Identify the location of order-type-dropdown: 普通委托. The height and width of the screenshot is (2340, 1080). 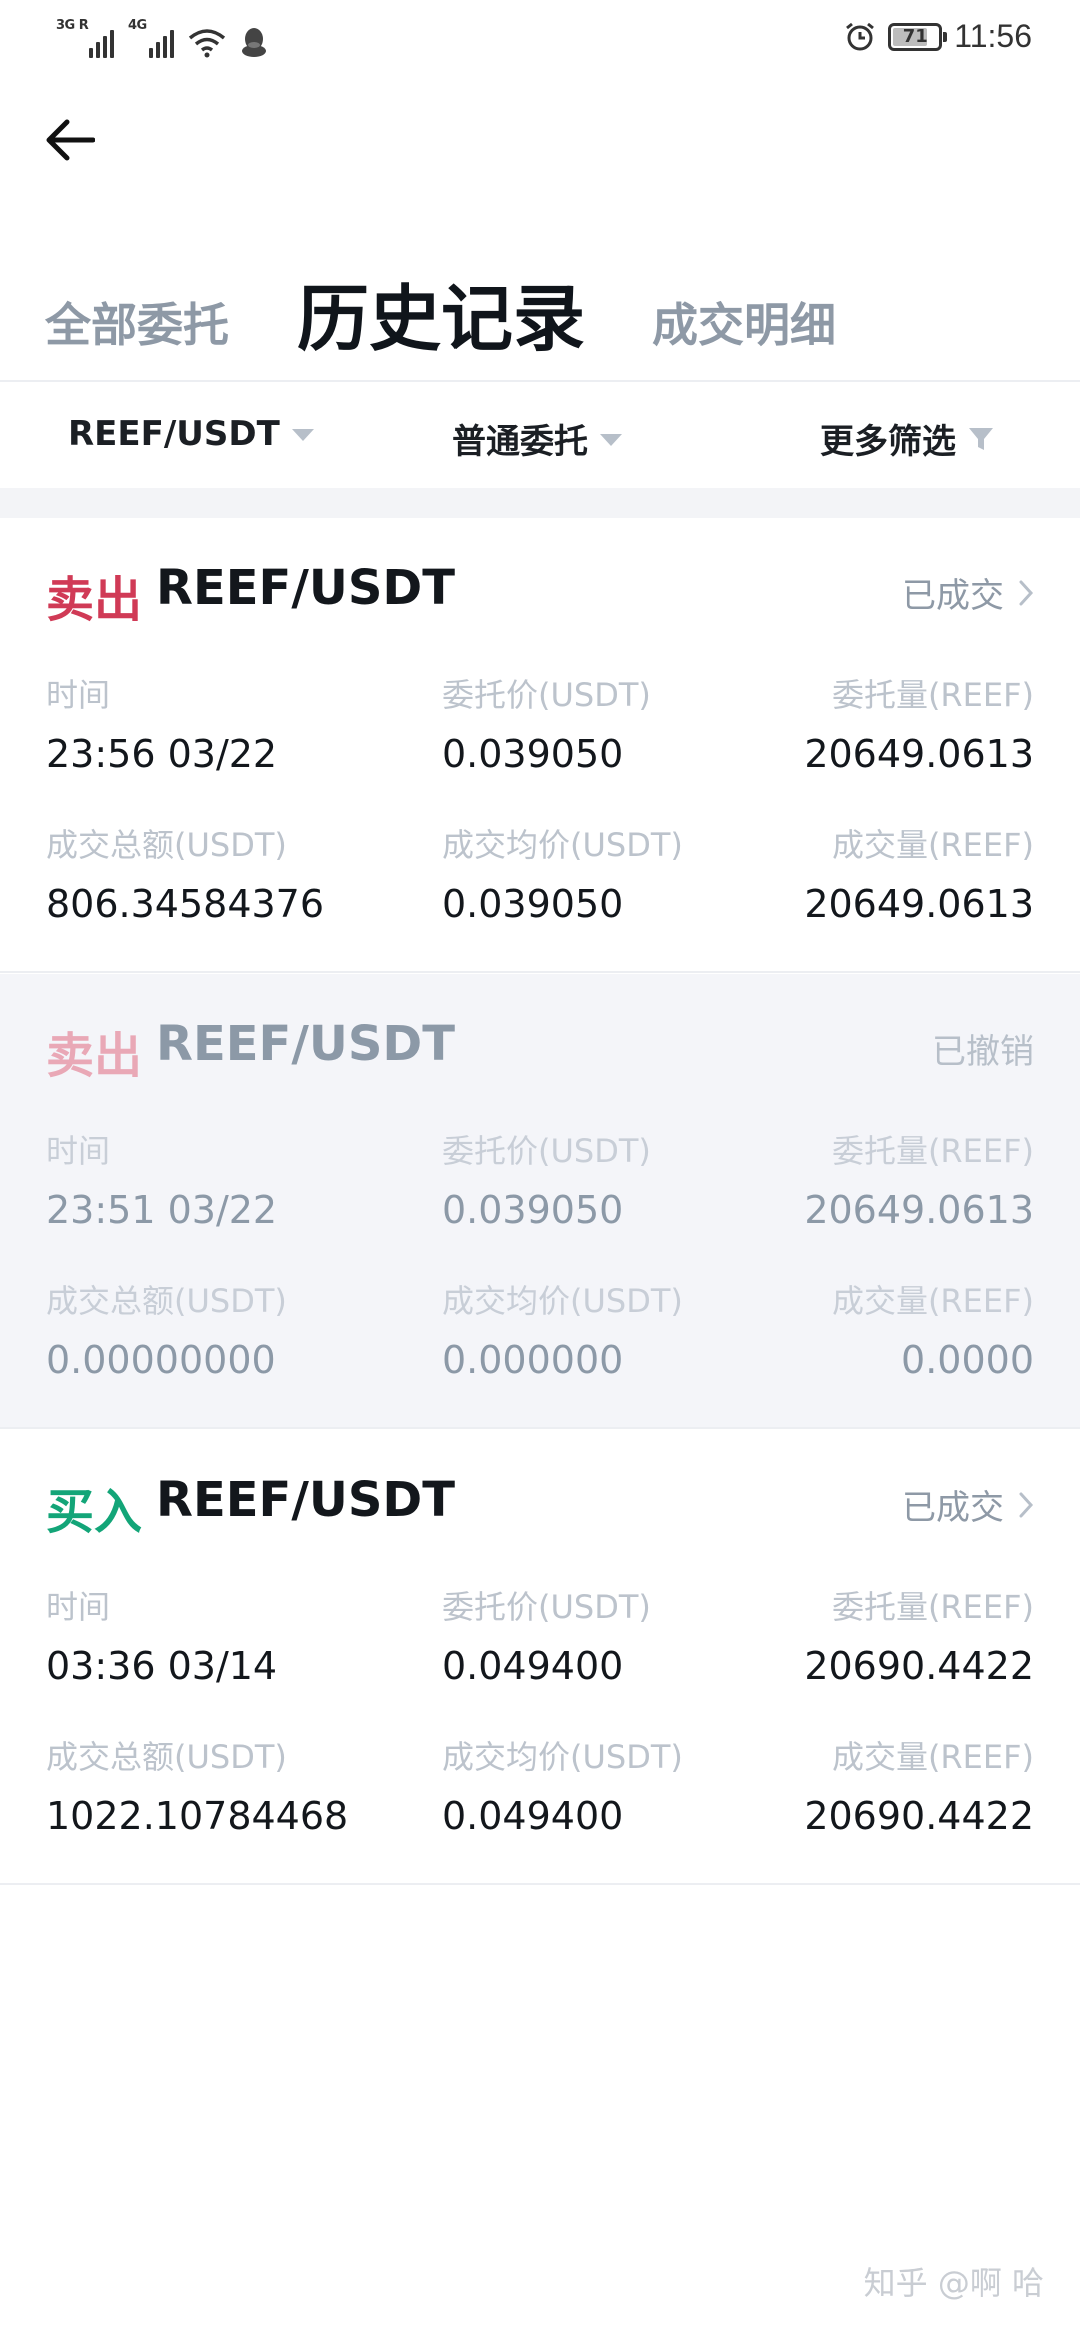
(537, 438).